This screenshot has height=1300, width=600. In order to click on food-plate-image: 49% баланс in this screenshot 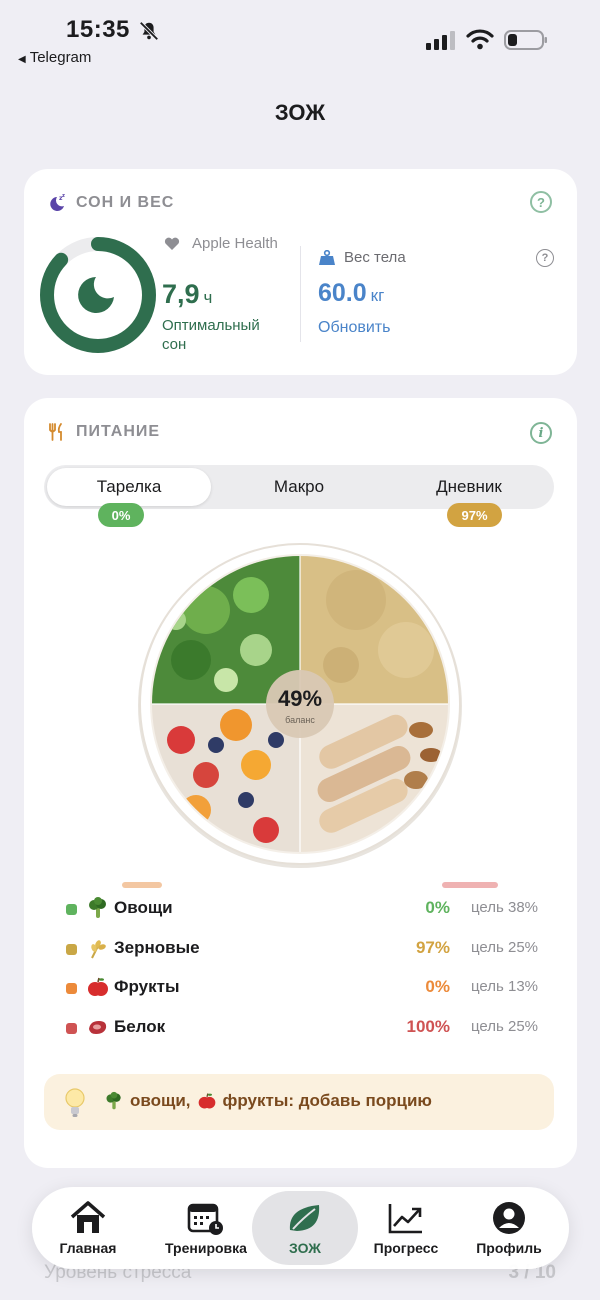, I will do `click(300, 705)`.